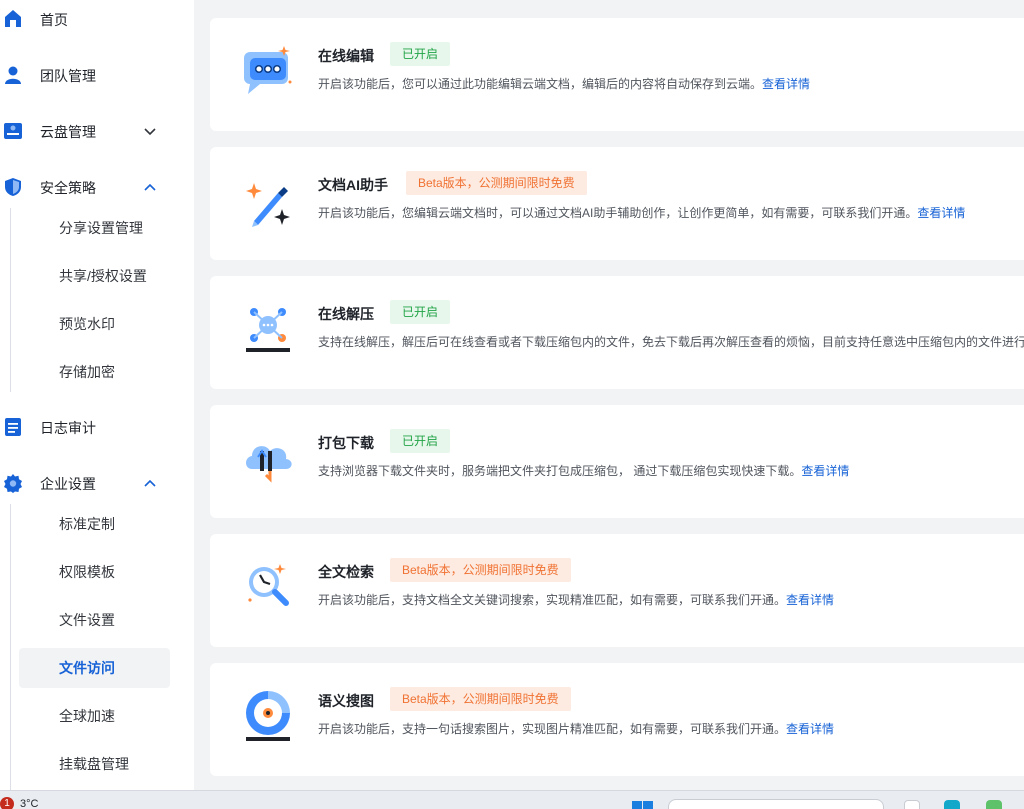  I want to click on sidebar-item-label: 云盘管理, so click(68, 132).